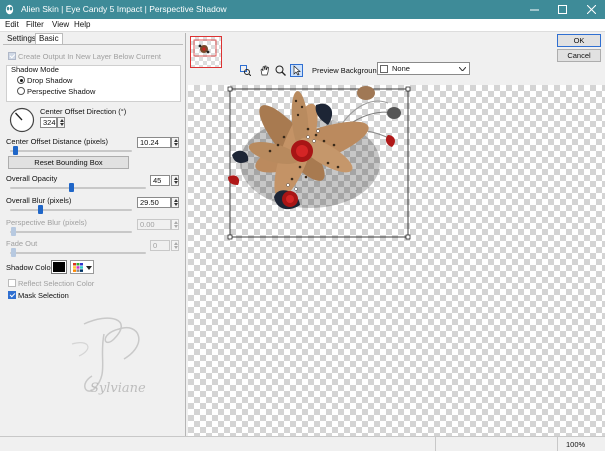 This screenshot has width=605, height=451. I want to click on zoom-in-icon, so click(280, 70).